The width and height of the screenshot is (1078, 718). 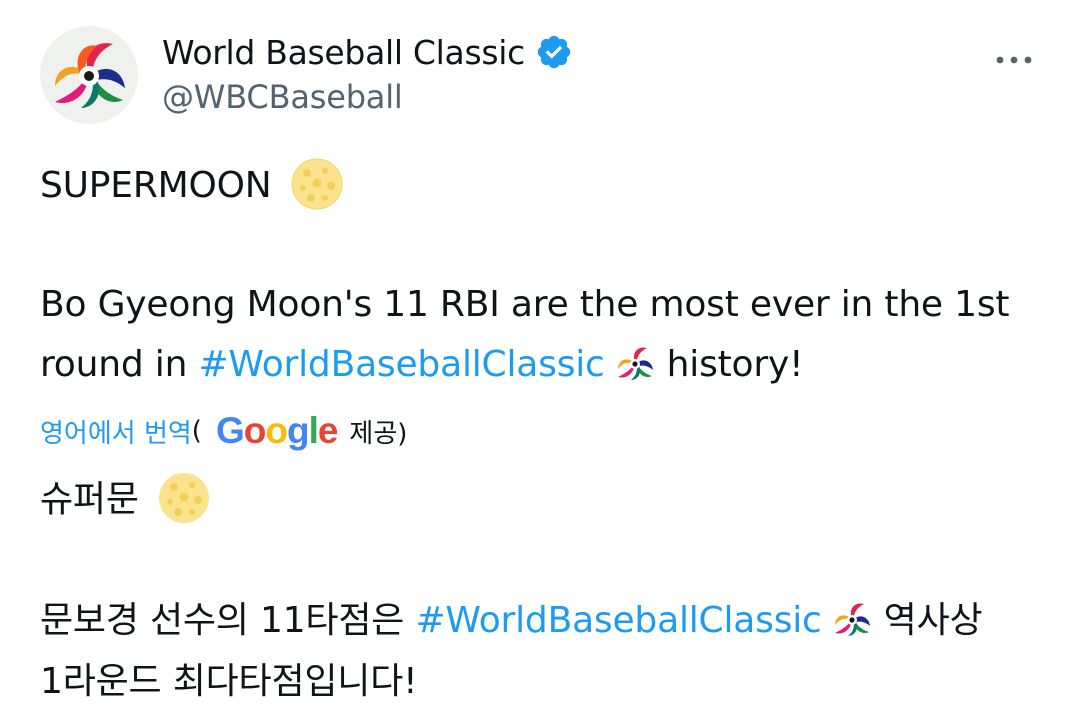 I want to click on translated-line-2-pre: 문보경 선수의 11타점은, so click(x=222, y=620).